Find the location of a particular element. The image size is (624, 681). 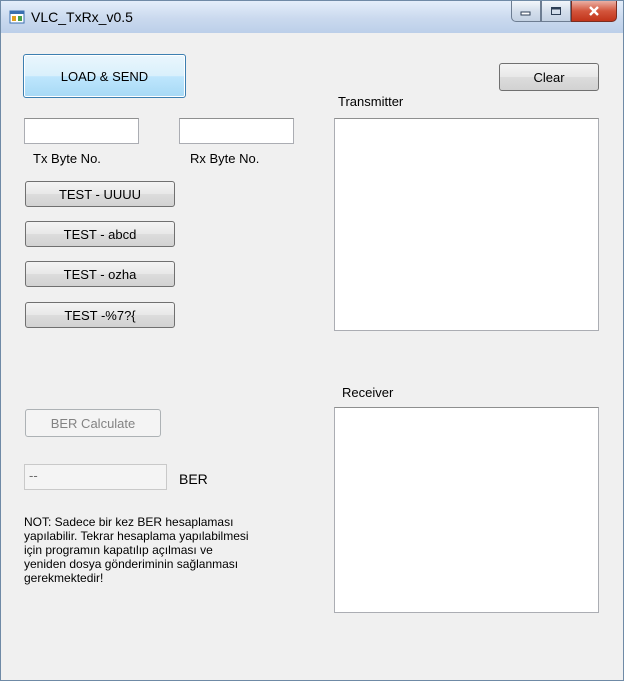

title-bar: VLC_TxRx_v0.5 is located at coordinates (312, 17).